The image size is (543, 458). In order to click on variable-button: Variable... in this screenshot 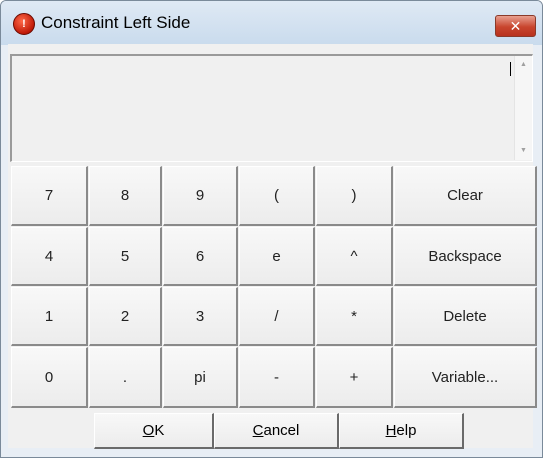, I will do `click(465, 377)`.